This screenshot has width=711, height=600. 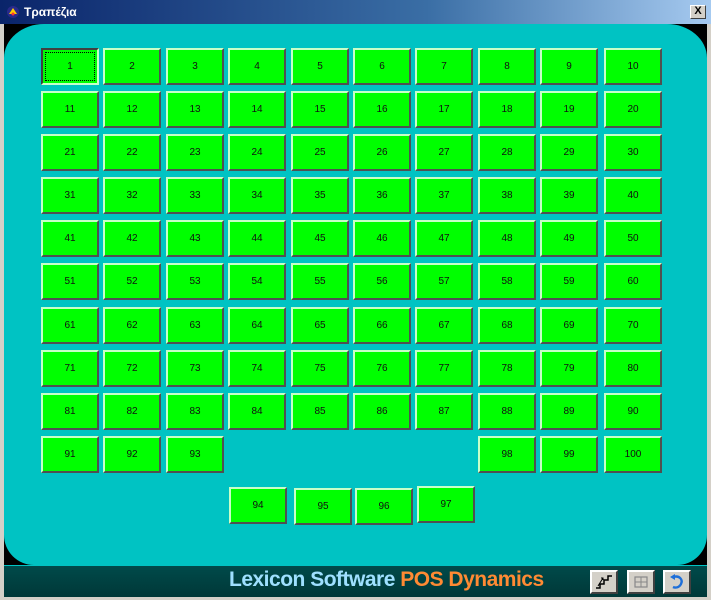 What do you see at coordinates (320, 195) in the screenshot?
I see `table-button-35: 35` at bounding box center [320, 195].